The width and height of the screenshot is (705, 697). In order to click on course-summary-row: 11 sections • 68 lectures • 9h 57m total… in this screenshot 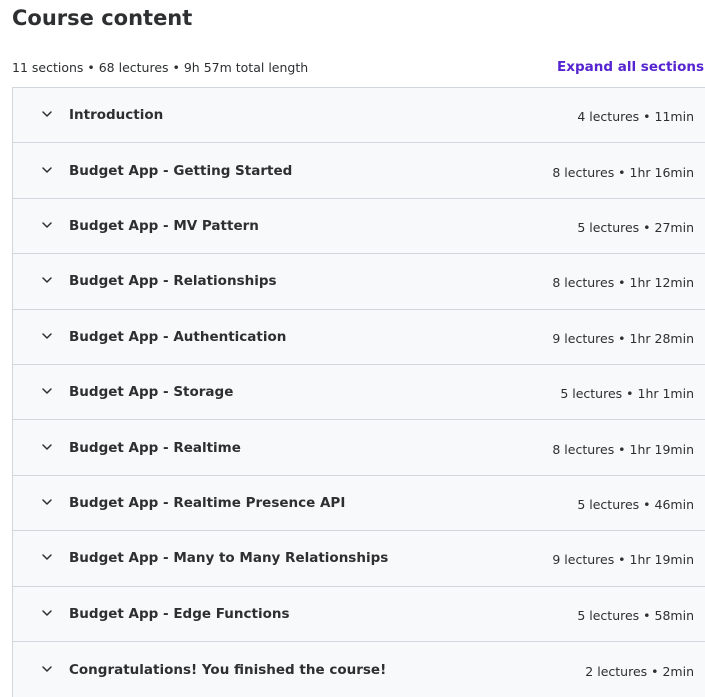, I will do `click(358, 68)`.